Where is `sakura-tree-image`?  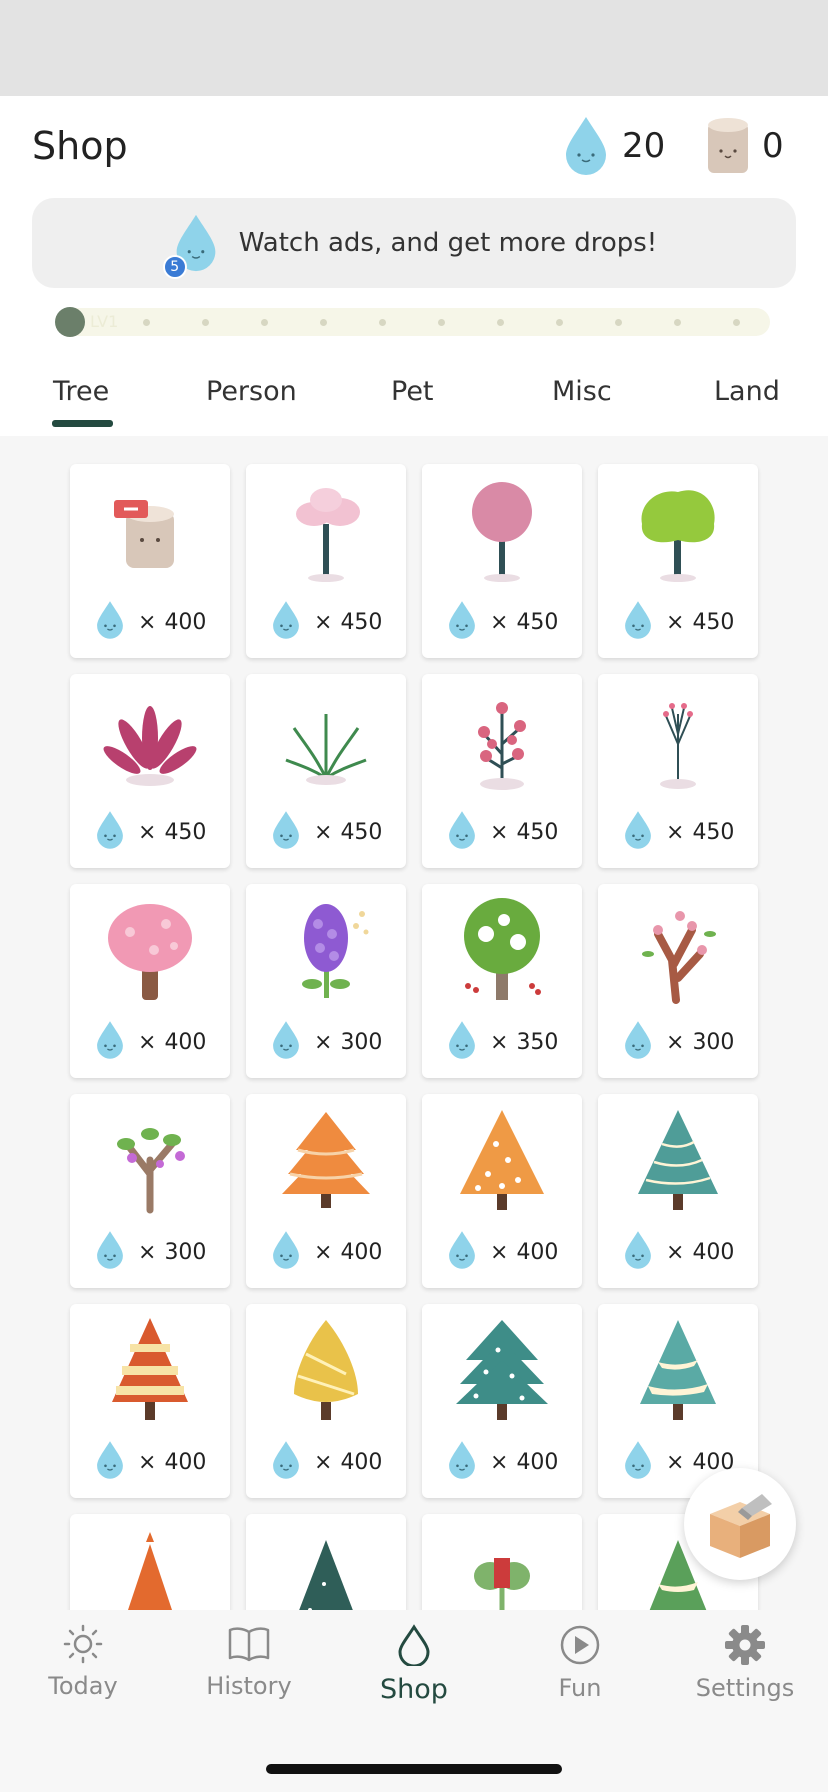 sakura-tree-image is located at coordinates (150, 949).